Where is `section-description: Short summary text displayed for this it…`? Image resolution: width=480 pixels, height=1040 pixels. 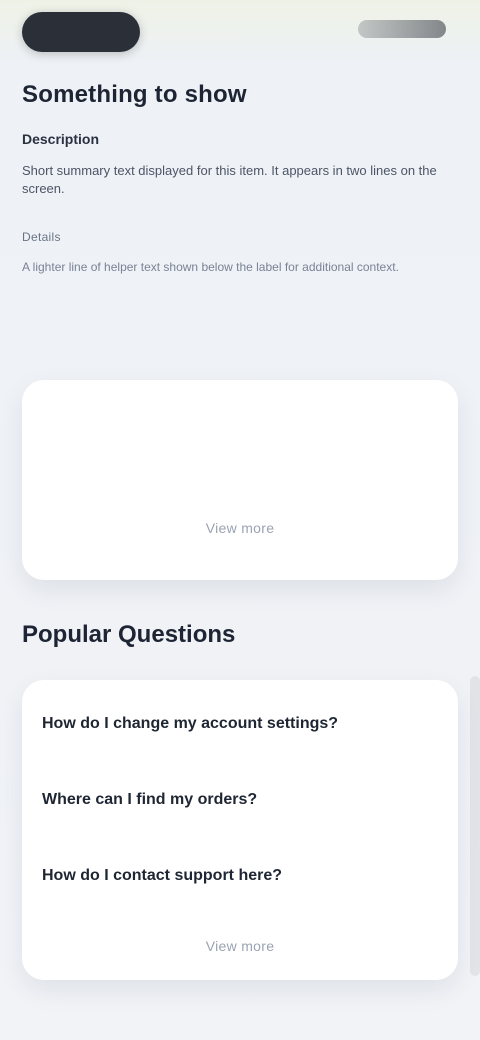 section-description: Short summary text displayed for this it… is located at coordinates (229, 179).